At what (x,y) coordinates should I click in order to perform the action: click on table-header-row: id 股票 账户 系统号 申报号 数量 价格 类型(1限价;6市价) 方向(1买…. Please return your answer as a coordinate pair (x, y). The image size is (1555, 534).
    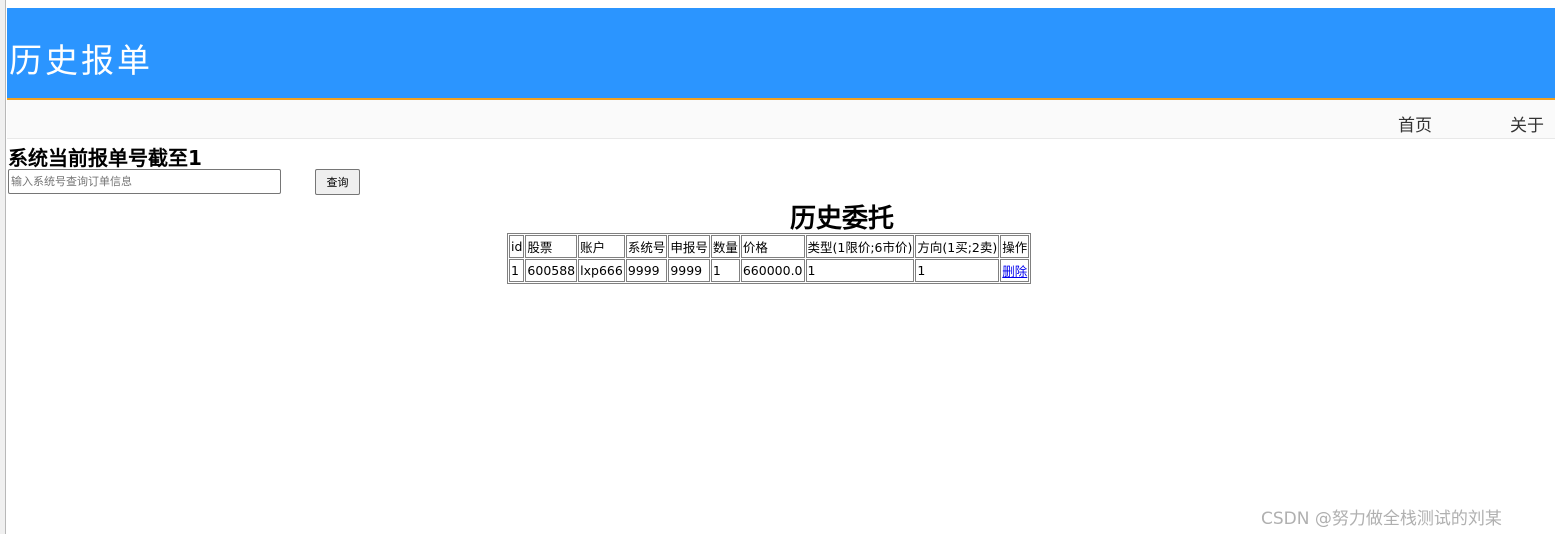
    Looking at the image, I should click on (769, 246).